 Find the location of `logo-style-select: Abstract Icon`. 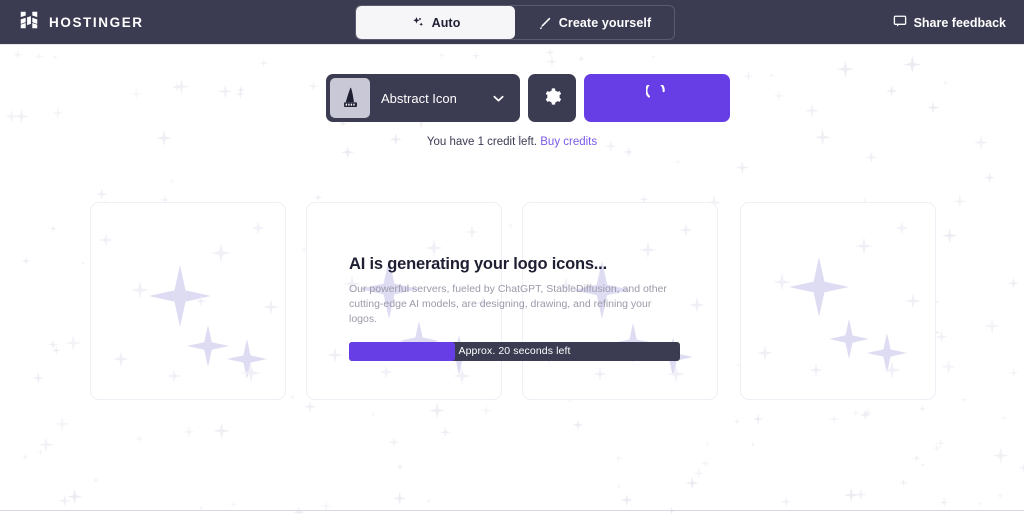

logo-style-select: Abstract Icon is located at coordinates (423, 98).